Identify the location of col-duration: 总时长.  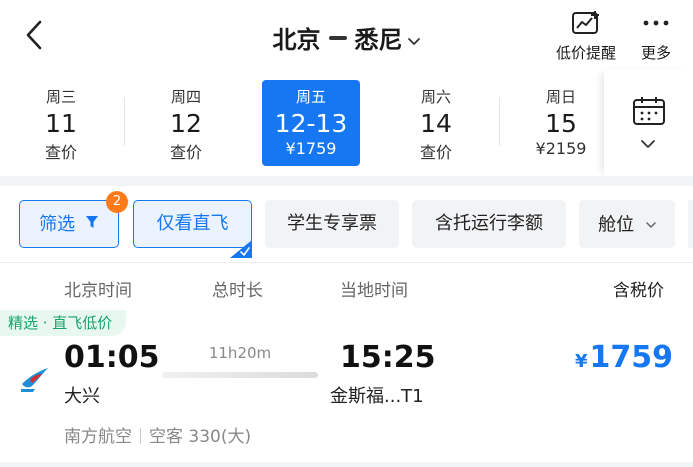
(237, 291).